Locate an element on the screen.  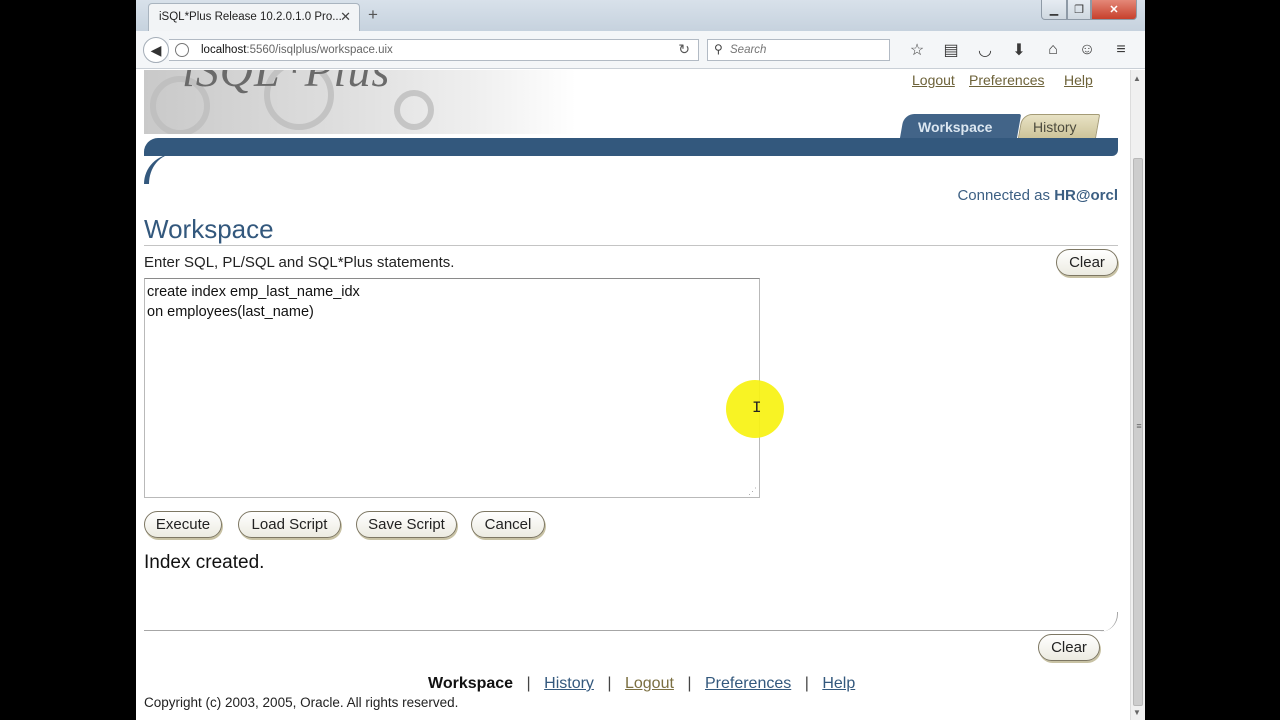
tab-workspace: Workspace is located at coordinates (955, 127).